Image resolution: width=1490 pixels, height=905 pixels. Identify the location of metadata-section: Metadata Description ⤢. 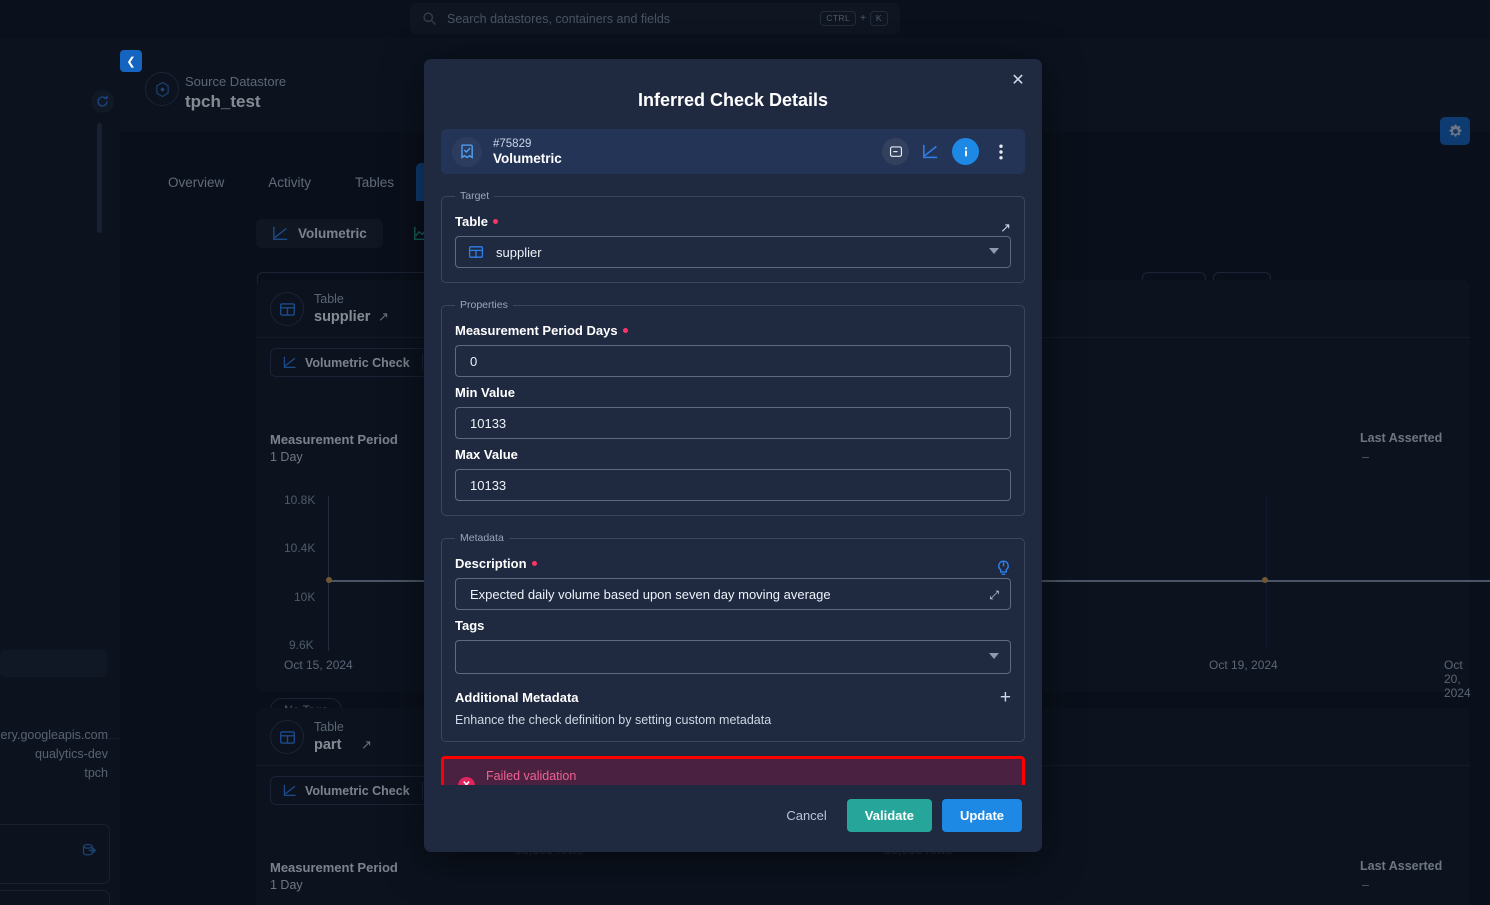
(733, 637).